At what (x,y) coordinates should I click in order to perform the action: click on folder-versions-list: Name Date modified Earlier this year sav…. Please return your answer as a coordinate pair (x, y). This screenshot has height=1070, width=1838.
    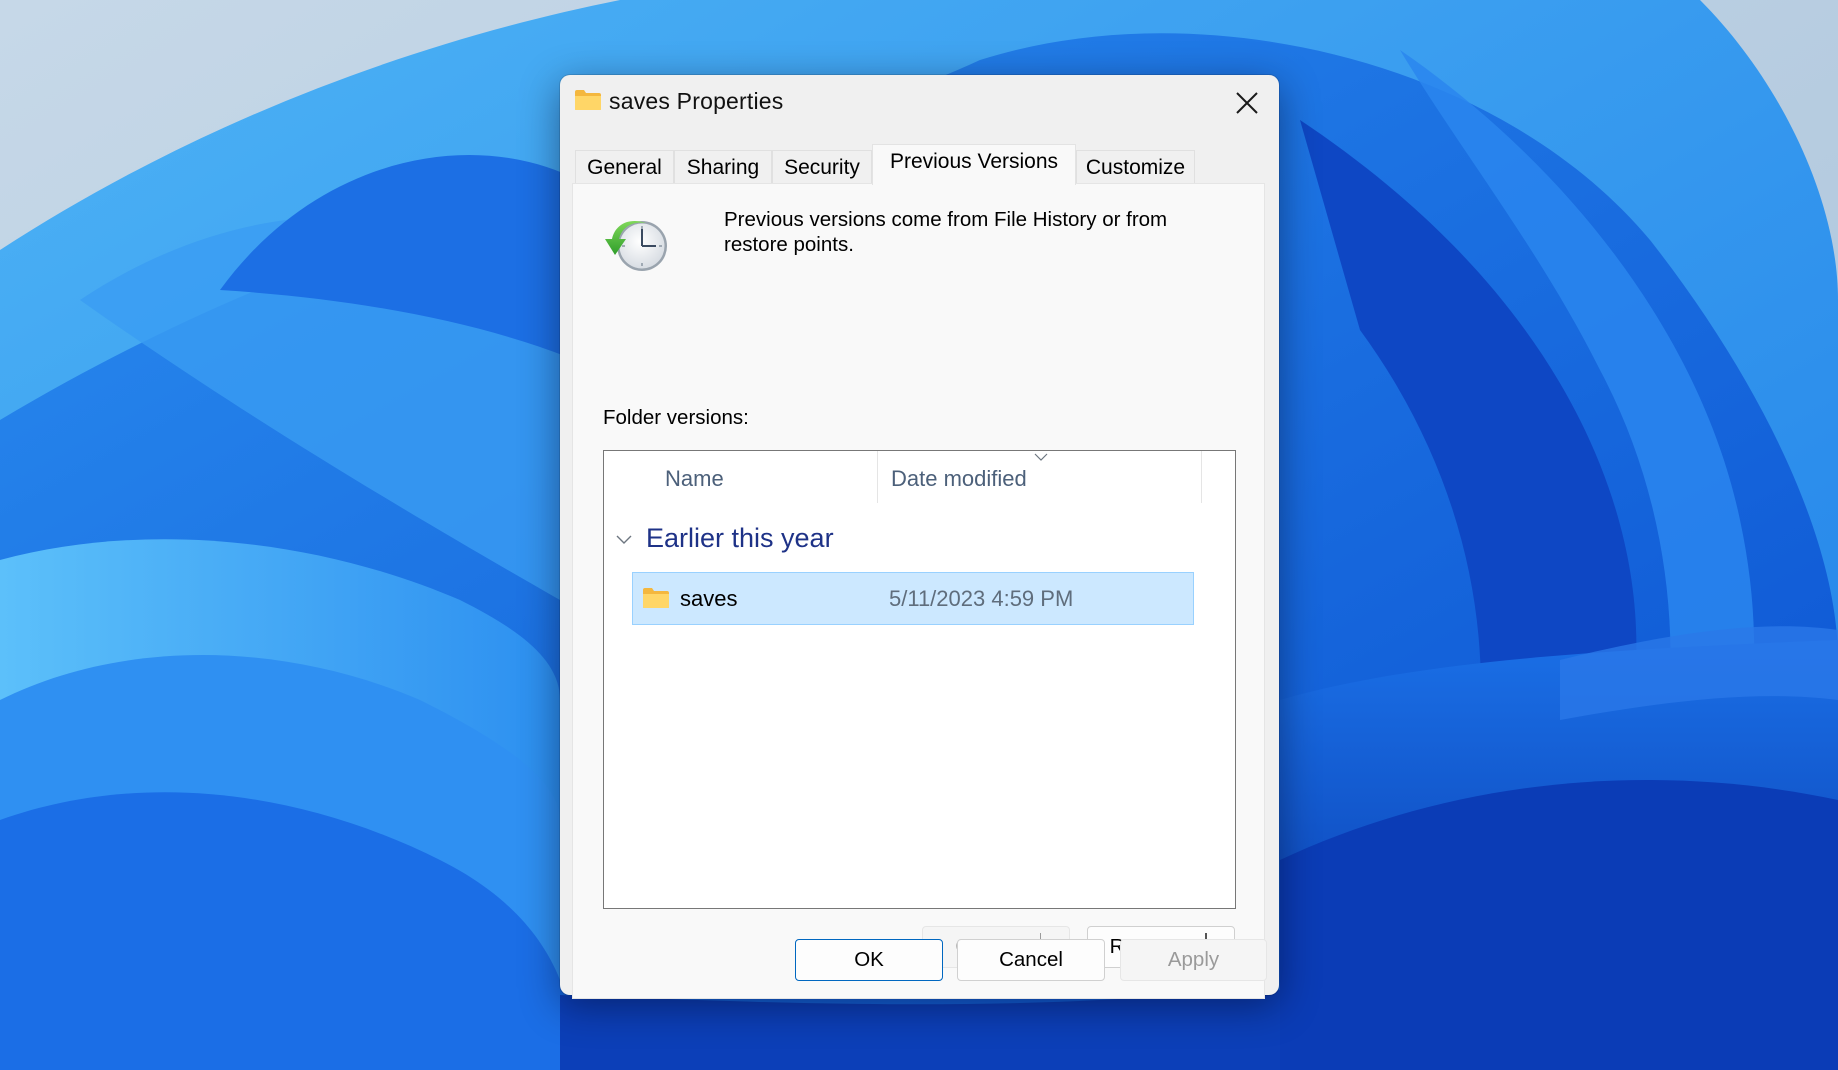
    Looking at the image, I should click on (919, 679).